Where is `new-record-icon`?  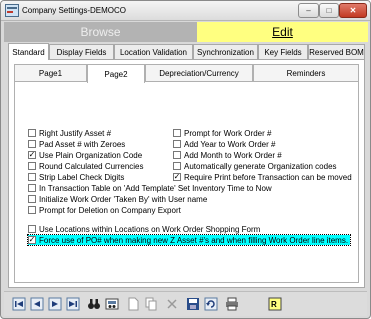 new-record-icon is located at coordinates (133, 304).